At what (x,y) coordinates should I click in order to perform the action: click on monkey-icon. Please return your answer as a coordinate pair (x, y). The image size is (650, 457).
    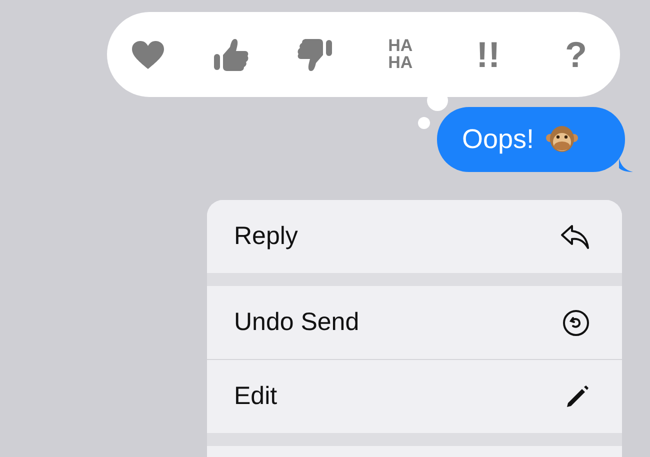
    Looking at the image, I should click on (562, 139).